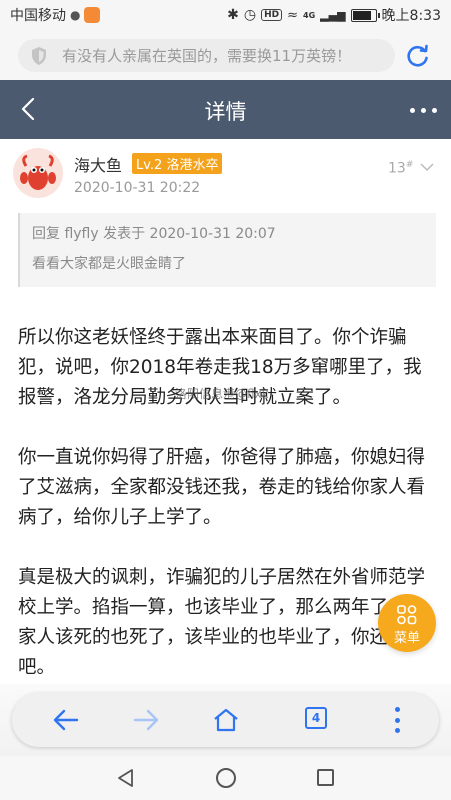 The image size is (451, 800). Describe the element at coordinates (309, 15) in the screenshot. I see `network-label: 4G` at that location.